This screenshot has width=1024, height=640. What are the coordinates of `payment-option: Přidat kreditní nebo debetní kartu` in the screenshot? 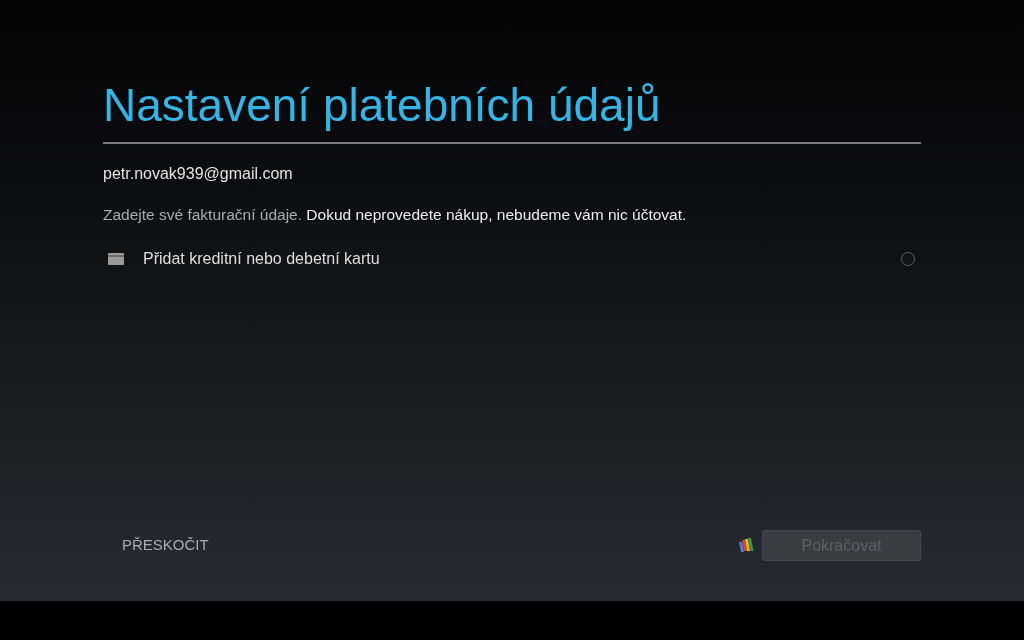 It's located at (512, 259).